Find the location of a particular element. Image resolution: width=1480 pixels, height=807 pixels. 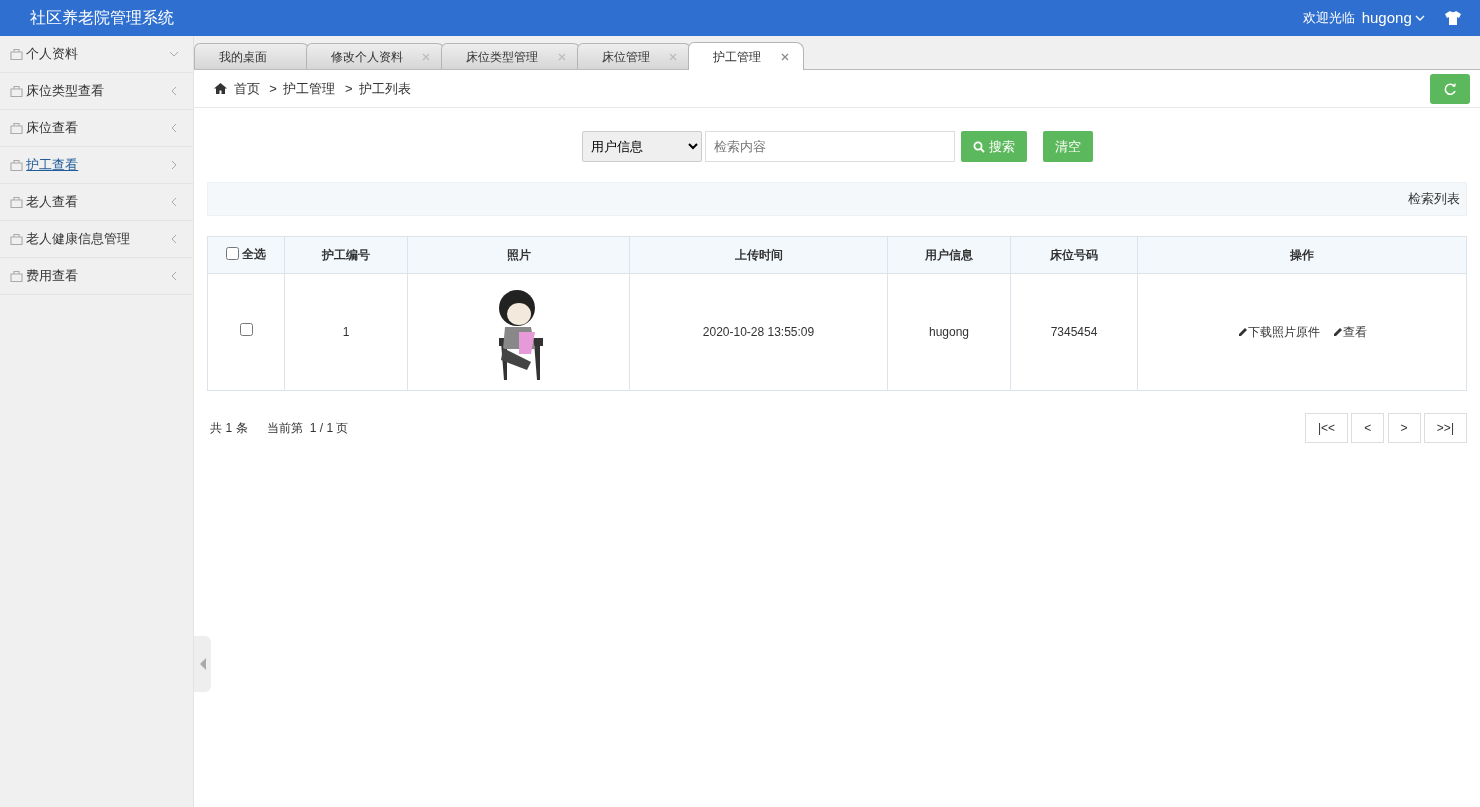

select-all-checkbox is located at coordinates (232, 254).